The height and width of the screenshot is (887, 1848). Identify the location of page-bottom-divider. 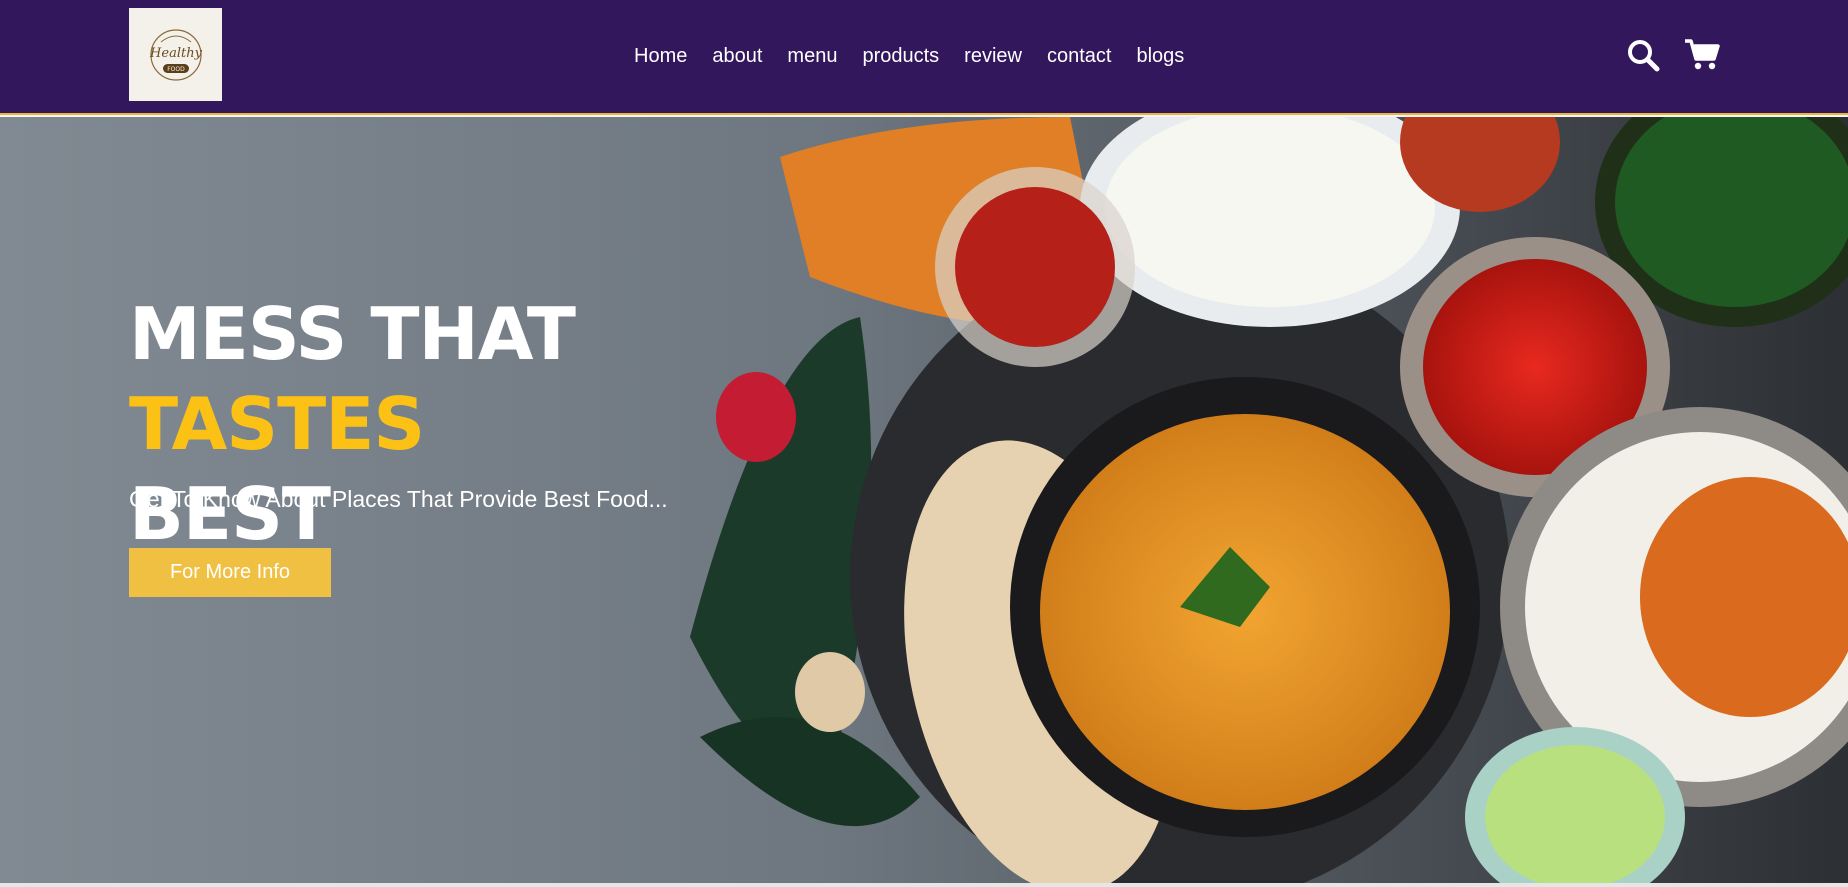
(924, 885).